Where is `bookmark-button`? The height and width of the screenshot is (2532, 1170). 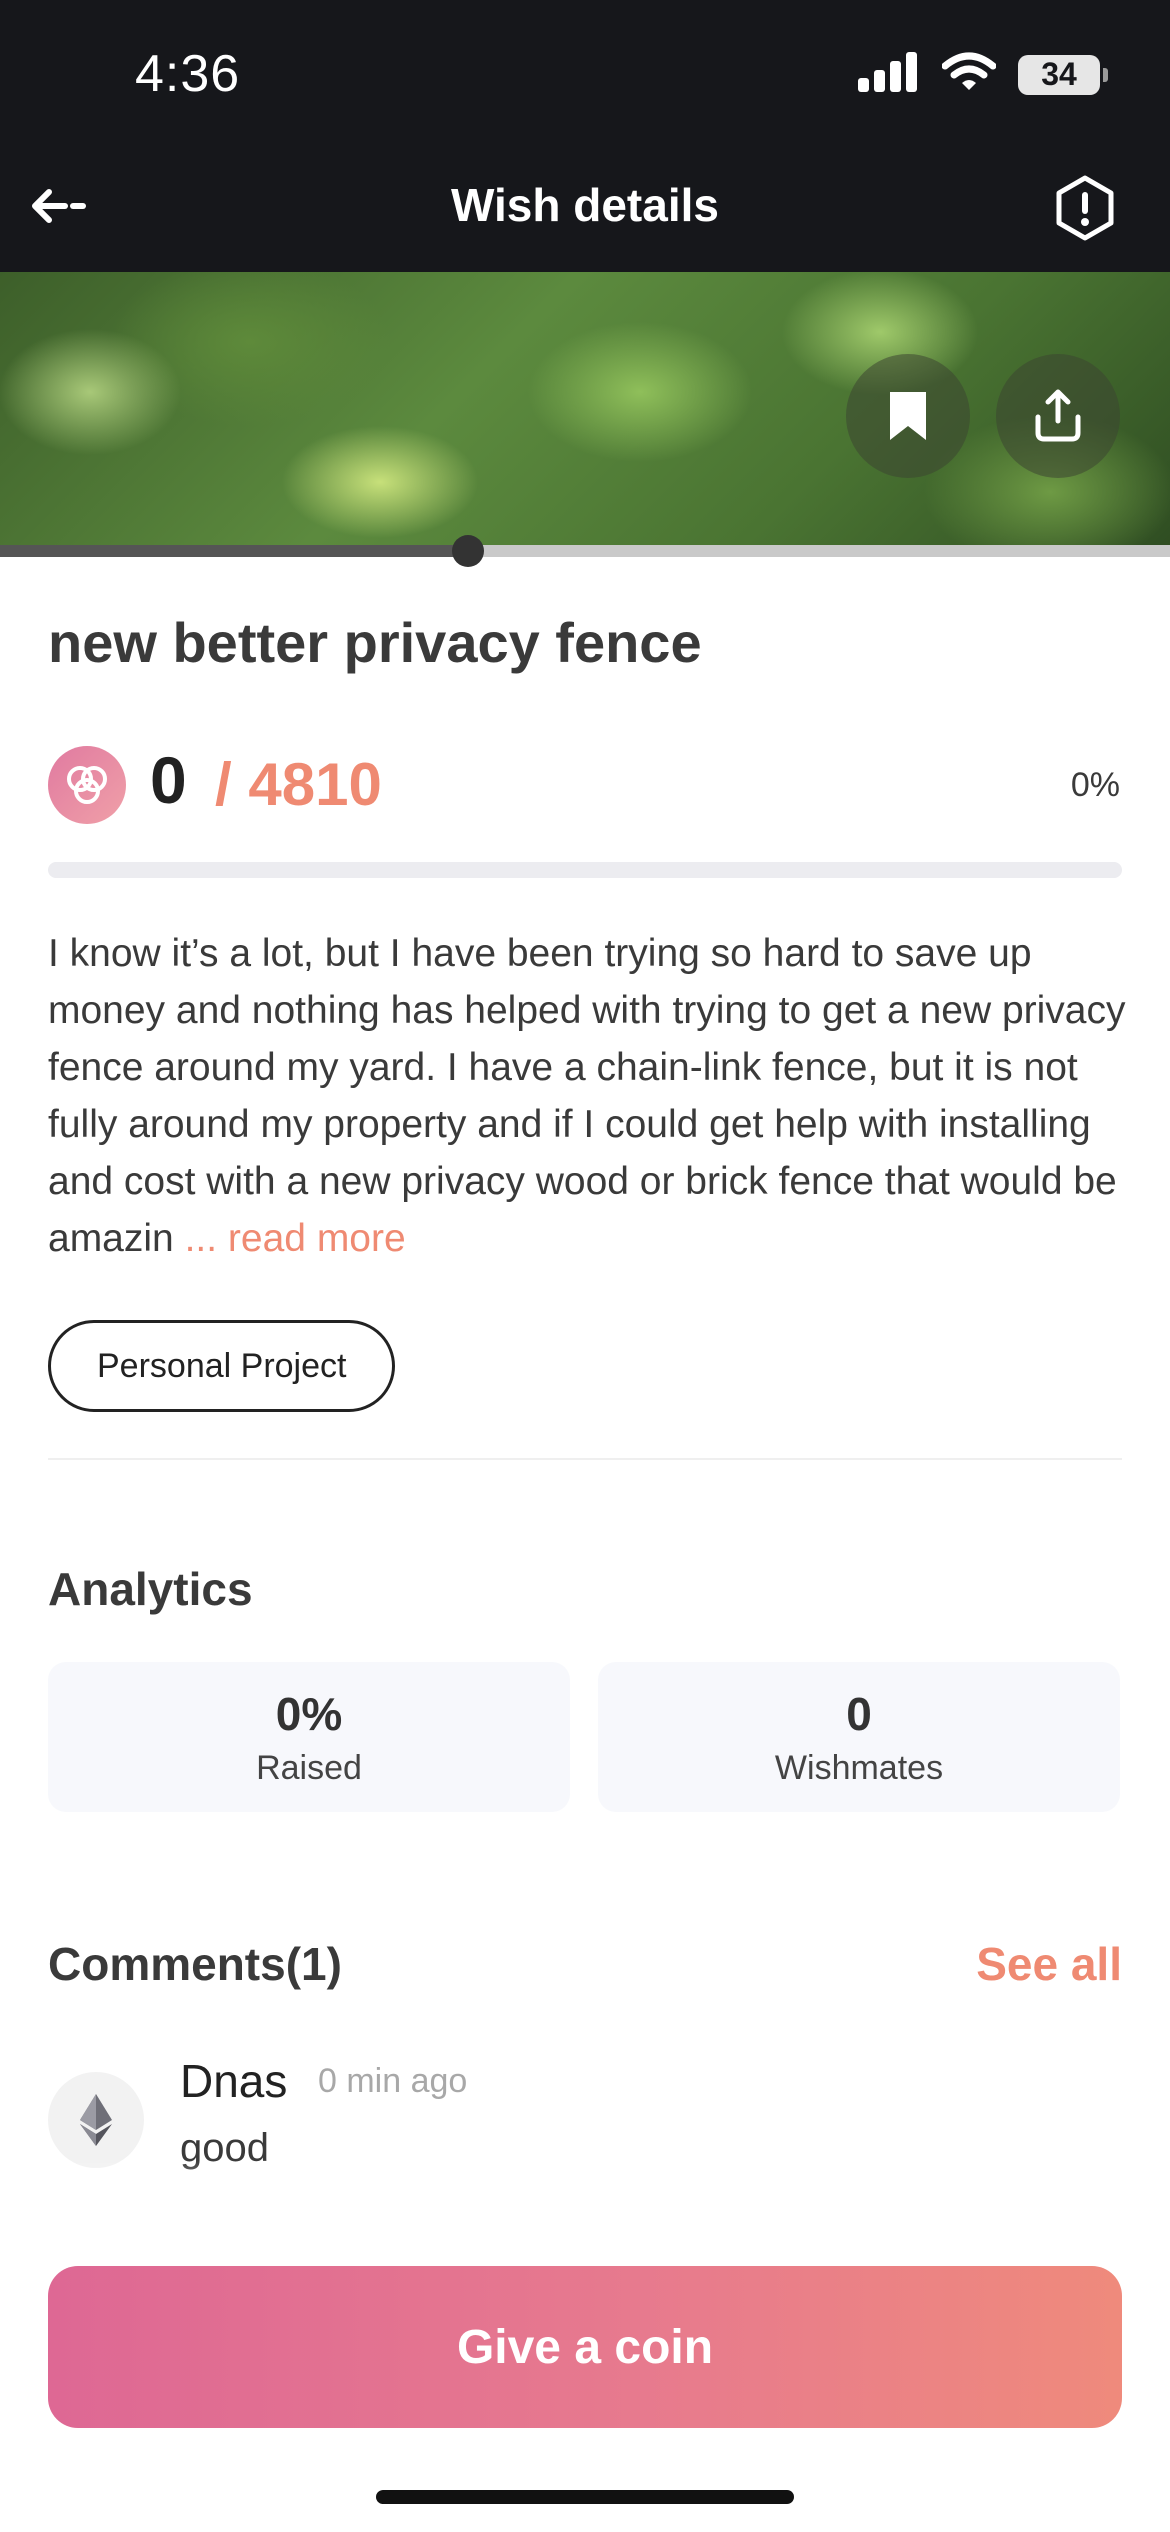 bookmark-button is located at coordinates (908, 416).